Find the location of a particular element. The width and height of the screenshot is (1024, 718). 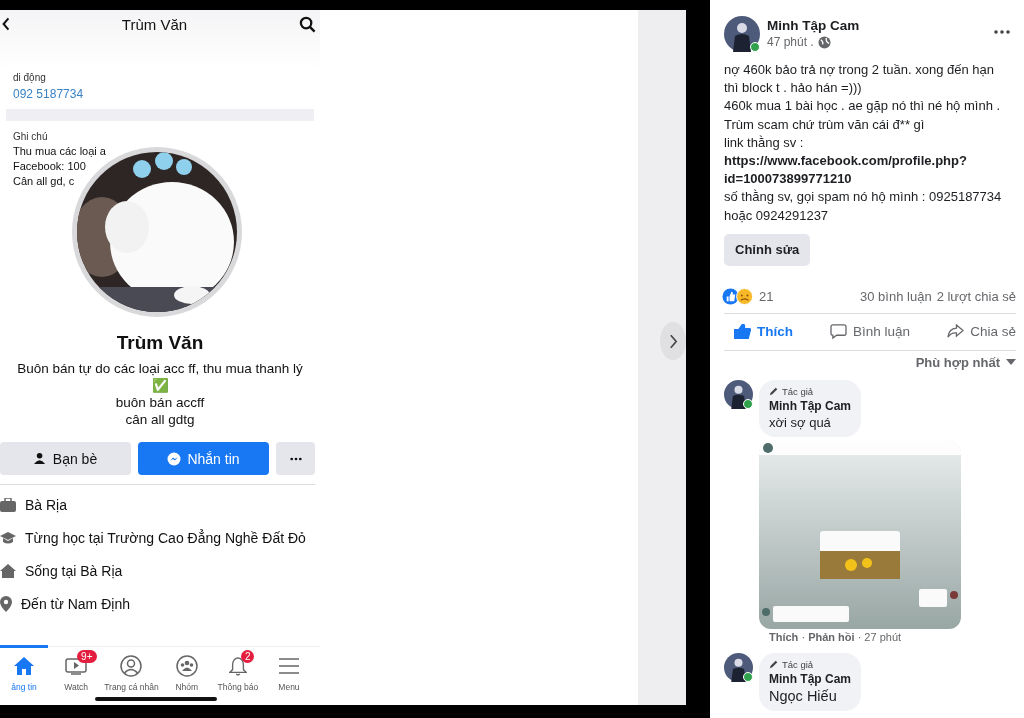

speech-bubble-icon is located at coordinates (839, 332).